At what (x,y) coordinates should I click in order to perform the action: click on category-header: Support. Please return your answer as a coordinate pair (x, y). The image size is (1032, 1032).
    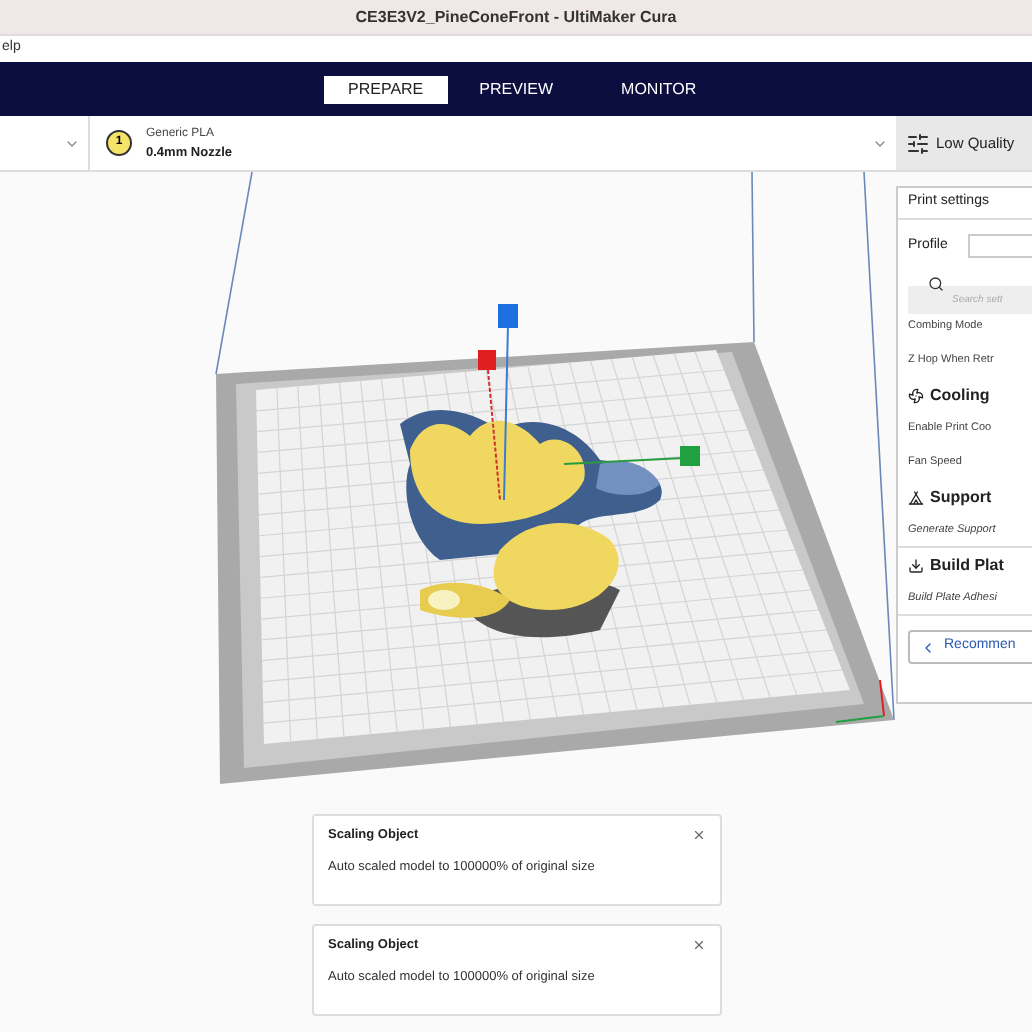
    Looking at the image, I should click on (961, 497).